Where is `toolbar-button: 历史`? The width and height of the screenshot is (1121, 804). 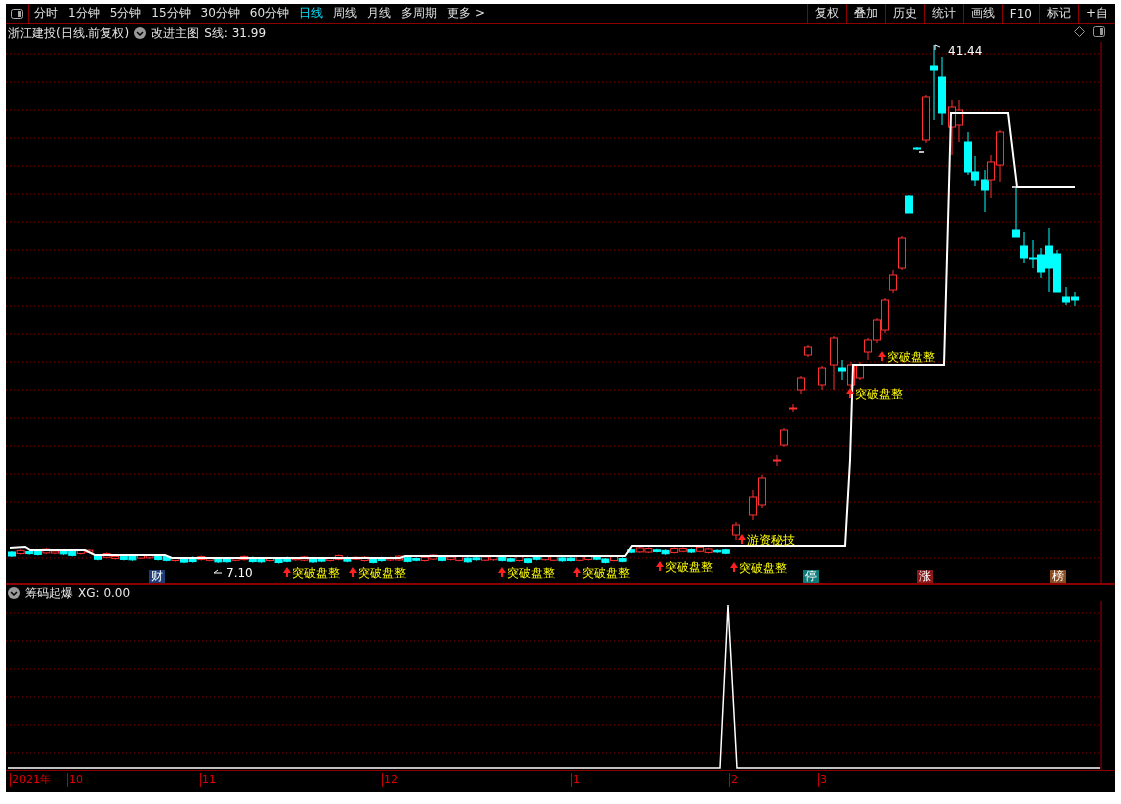
toolbar-button: 历史 is located at coordinates (904, 13).